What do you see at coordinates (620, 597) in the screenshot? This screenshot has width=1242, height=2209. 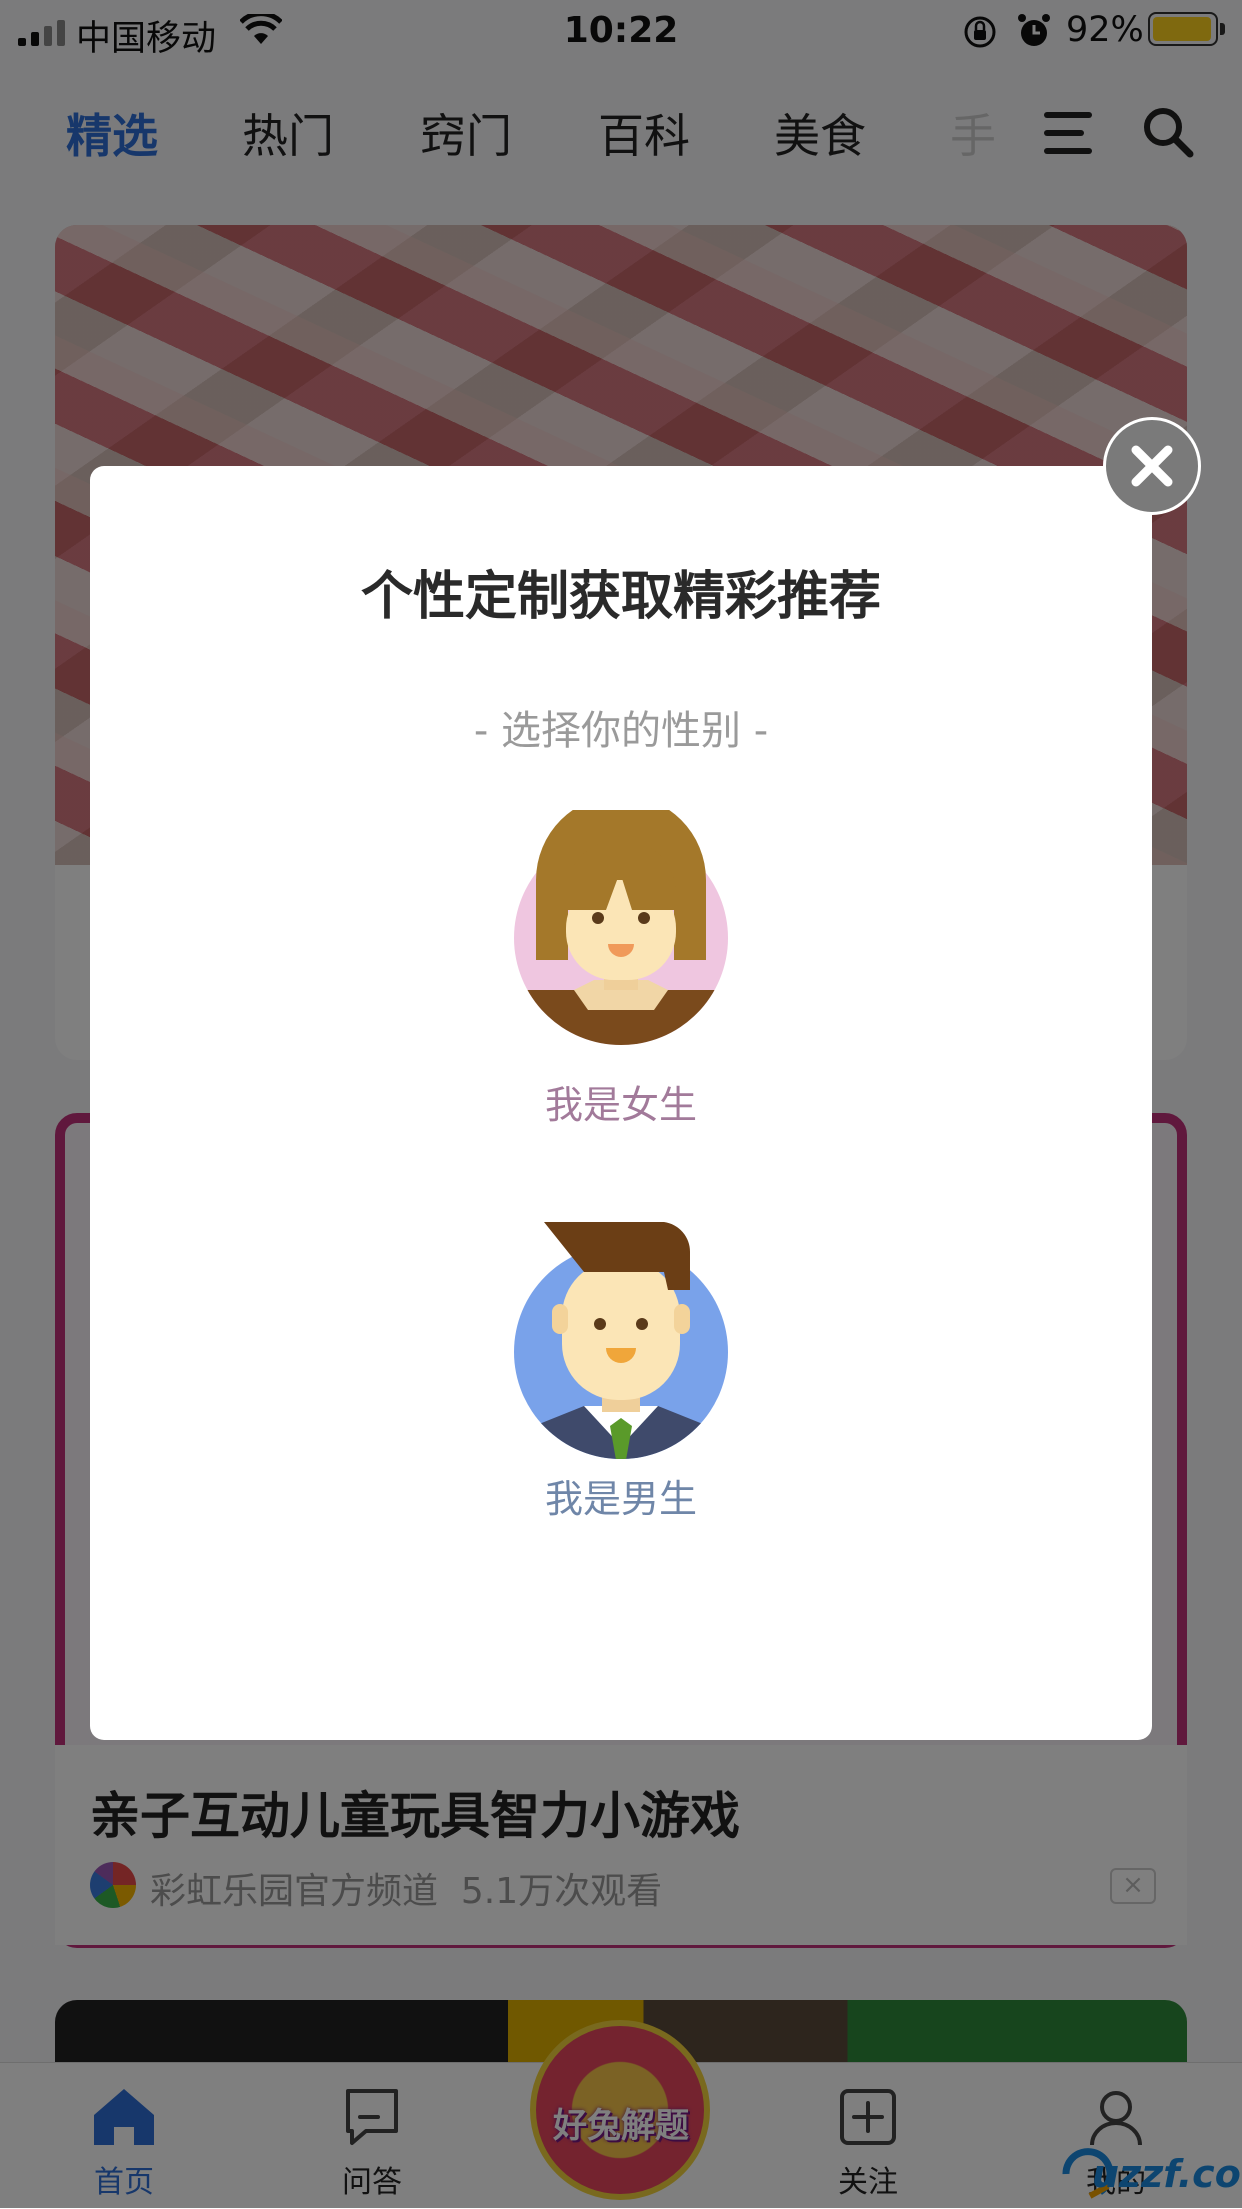 I see `dialog-title: 个性定制获取精彩推荐` at bounding box center [620, 597].